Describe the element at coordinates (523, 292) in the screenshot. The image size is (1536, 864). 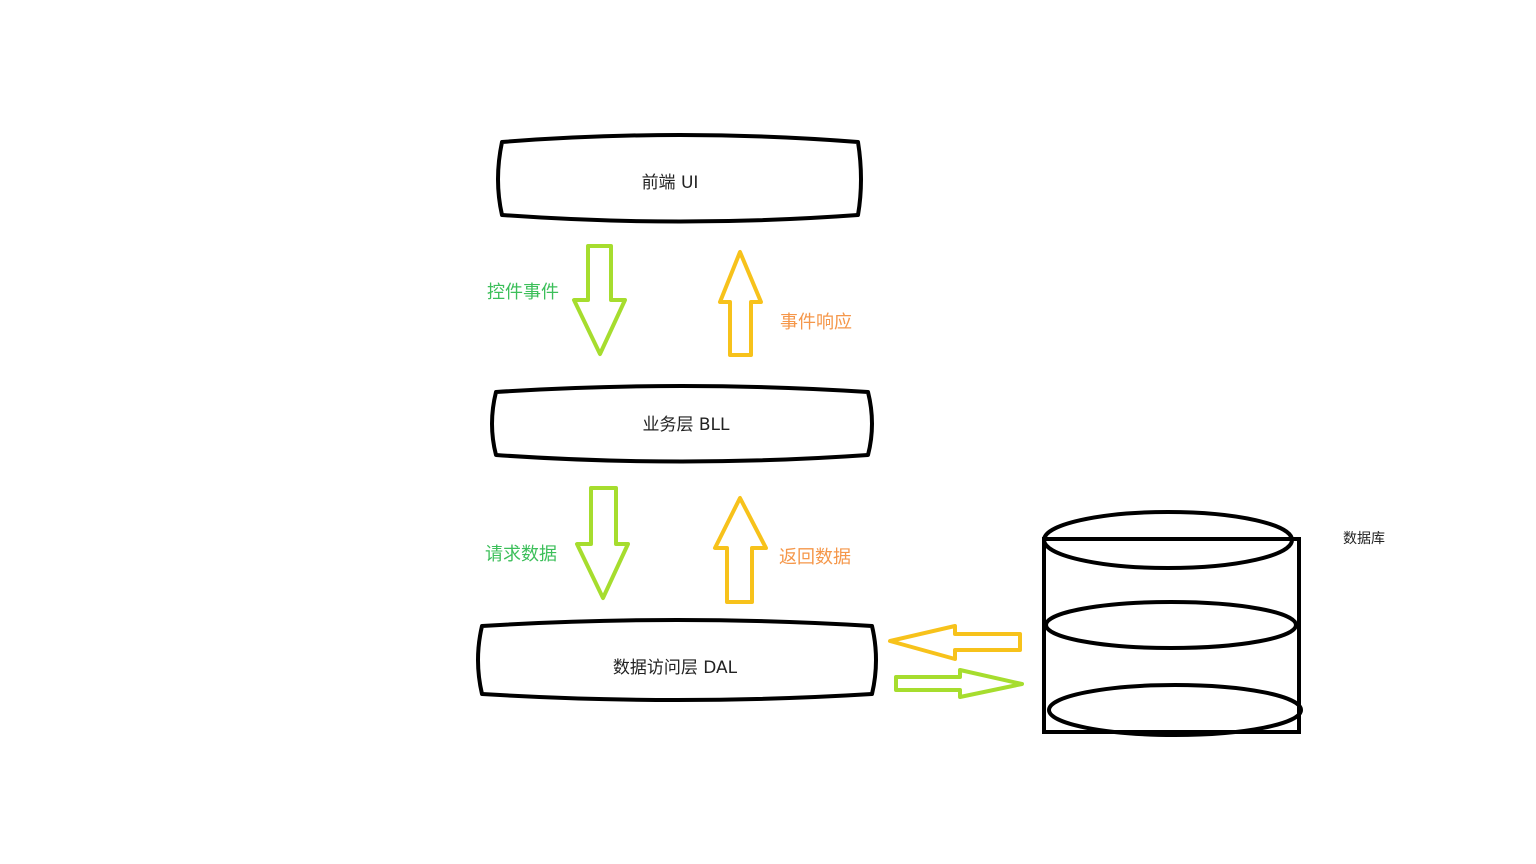
I see `ui-to-bll-label: 控件事件` at that location.